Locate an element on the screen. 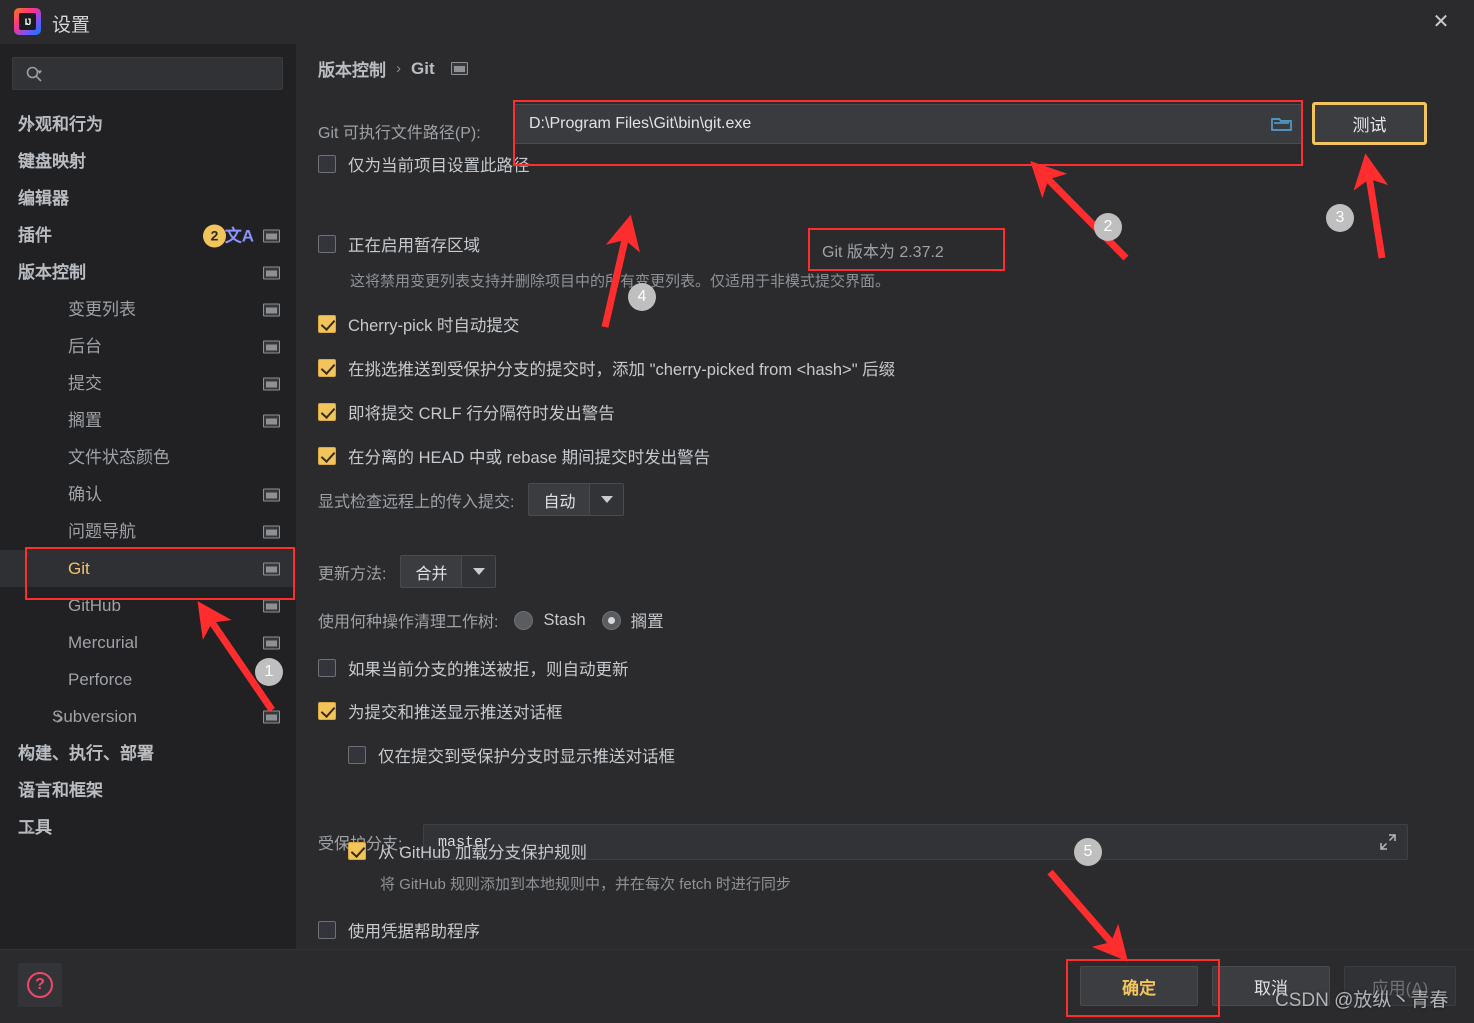  sidebar-item-label: 问题导航 is located at coordinates (102, 531).